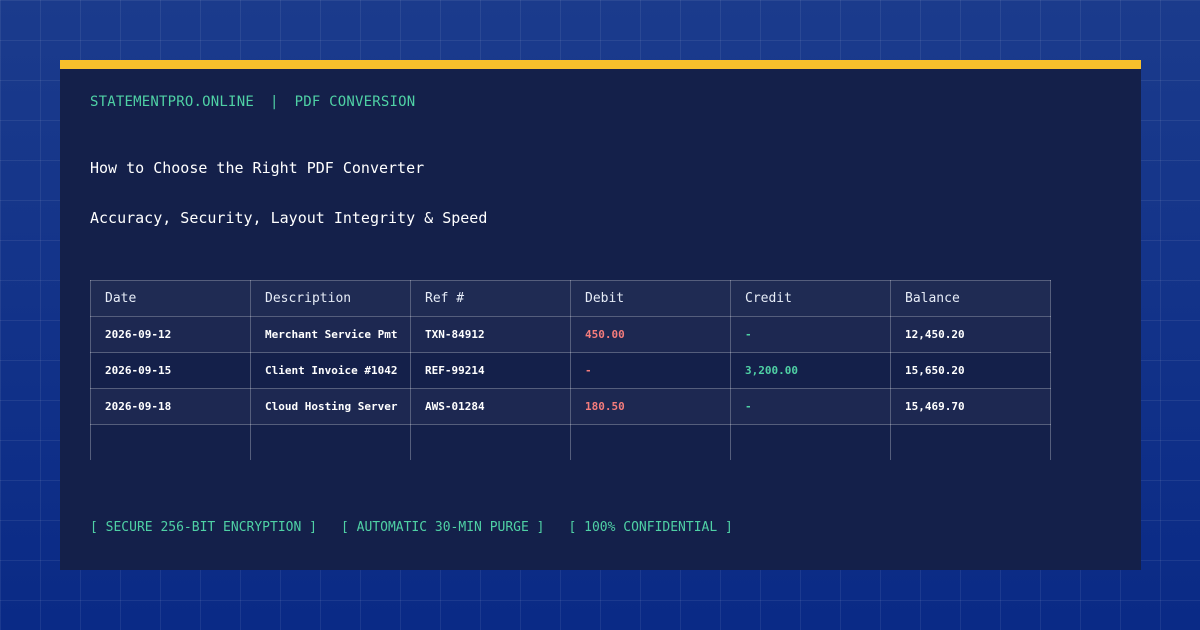 The height and width of the screenshot is (630, 1200). What do you see at coordinates (490, 298) in the screenshot?
I see `column-header-ref: Ref #` at bounding box center [490, 298].